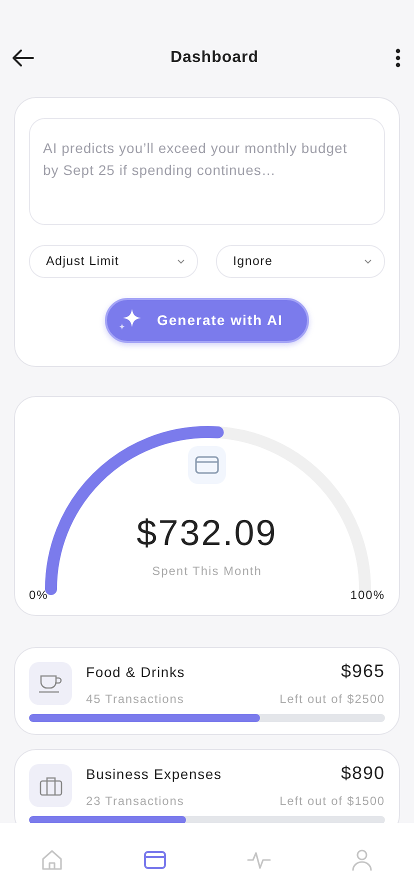  I want to click on category-amount: $965, so click(362, 671).